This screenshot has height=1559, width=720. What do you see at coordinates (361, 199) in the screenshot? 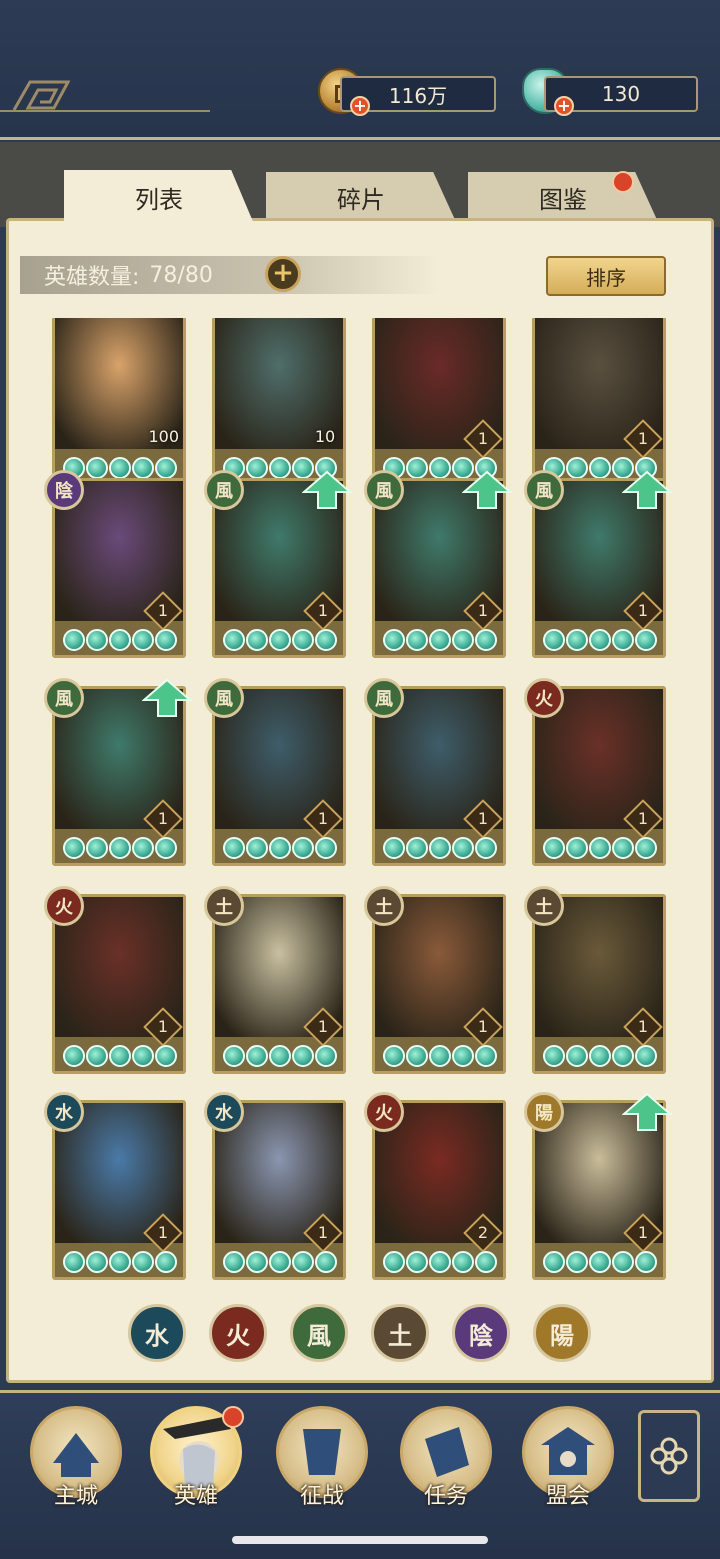
I see `tab-label: 碎片` at bounding box center [361, 199].